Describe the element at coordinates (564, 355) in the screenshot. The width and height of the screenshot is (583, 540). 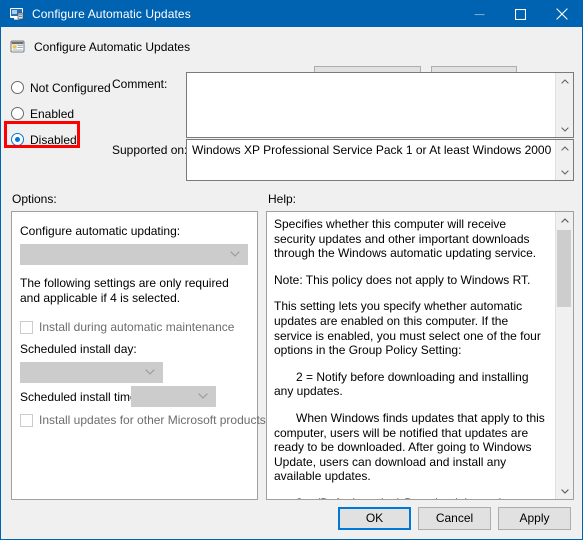
I see `help-scrollbar` at that location.